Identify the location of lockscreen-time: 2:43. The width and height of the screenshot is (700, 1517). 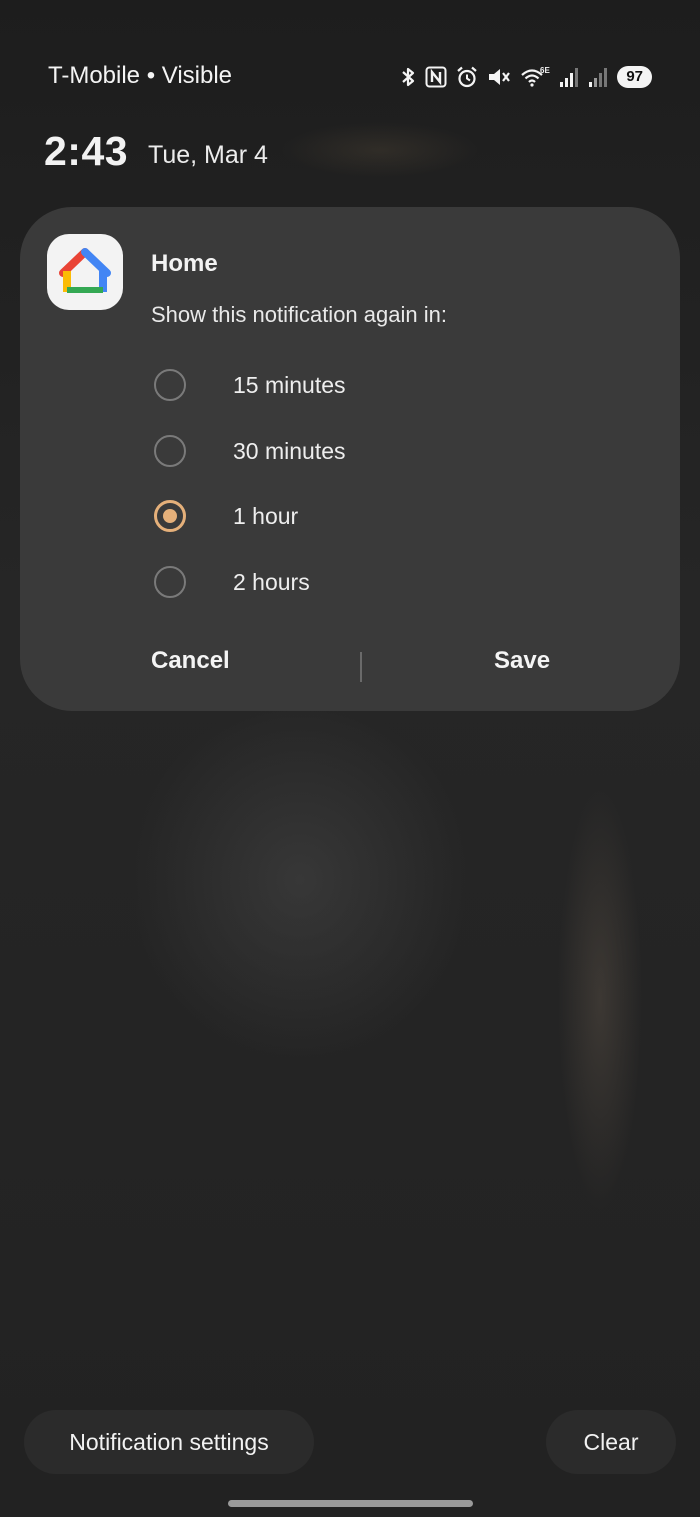
(86, 151).